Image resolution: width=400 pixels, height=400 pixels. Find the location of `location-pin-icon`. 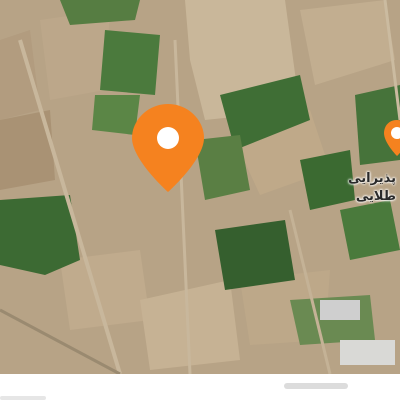

location-pin-icon is located at coordinates (168, 148).